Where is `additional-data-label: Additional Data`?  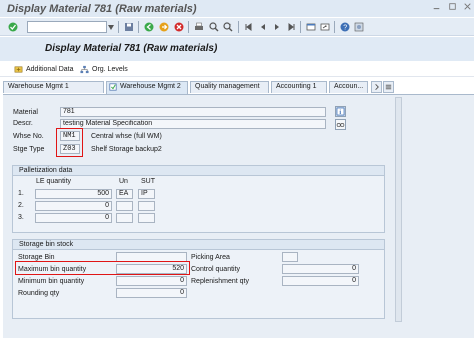 additional-data-label: Additional Data is located at coordinates (50, 69).